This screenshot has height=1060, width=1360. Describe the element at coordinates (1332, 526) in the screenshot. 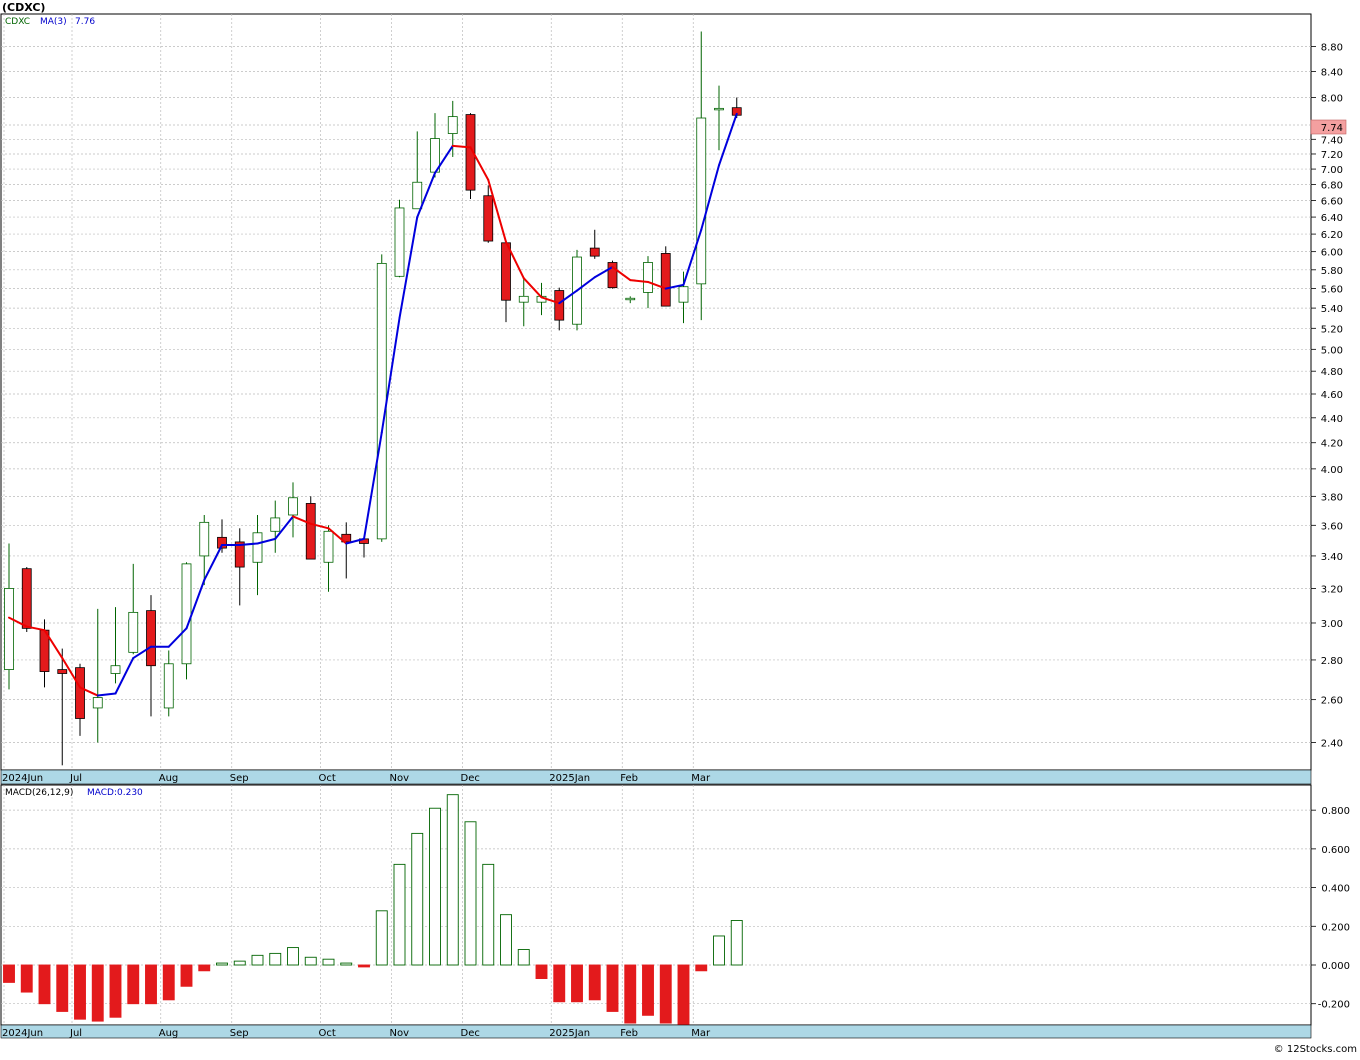

I see `price-y-tick-label: 3.60` at that location.